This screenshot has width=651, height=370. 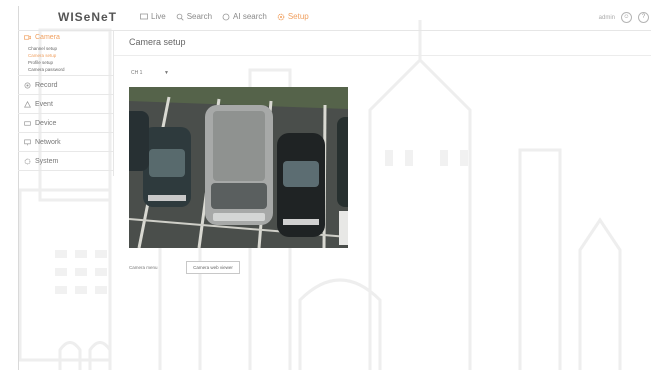 I want to click on nav-live-label: Live, so click(x=158, y=16).